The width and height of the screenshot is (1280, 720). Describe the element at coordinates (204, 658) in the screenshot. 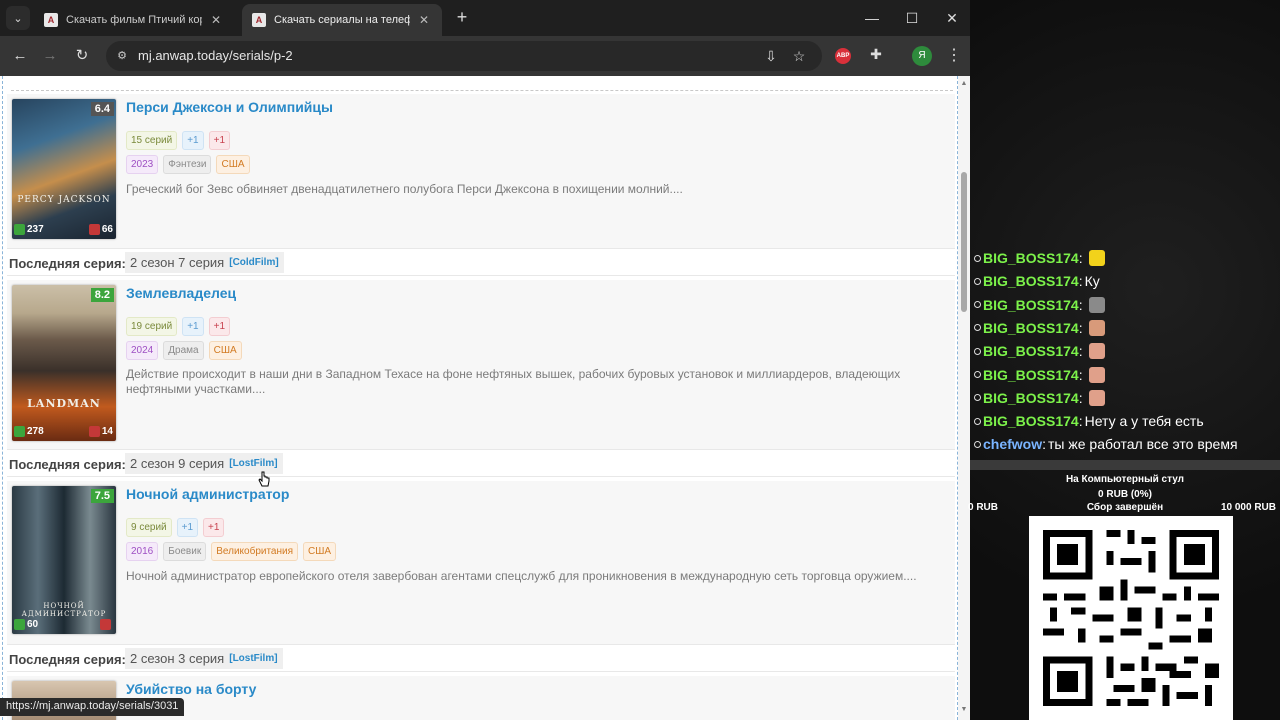

I see `last-episode-value: 2 сезон 3 серия [LostFilm]` at that location.